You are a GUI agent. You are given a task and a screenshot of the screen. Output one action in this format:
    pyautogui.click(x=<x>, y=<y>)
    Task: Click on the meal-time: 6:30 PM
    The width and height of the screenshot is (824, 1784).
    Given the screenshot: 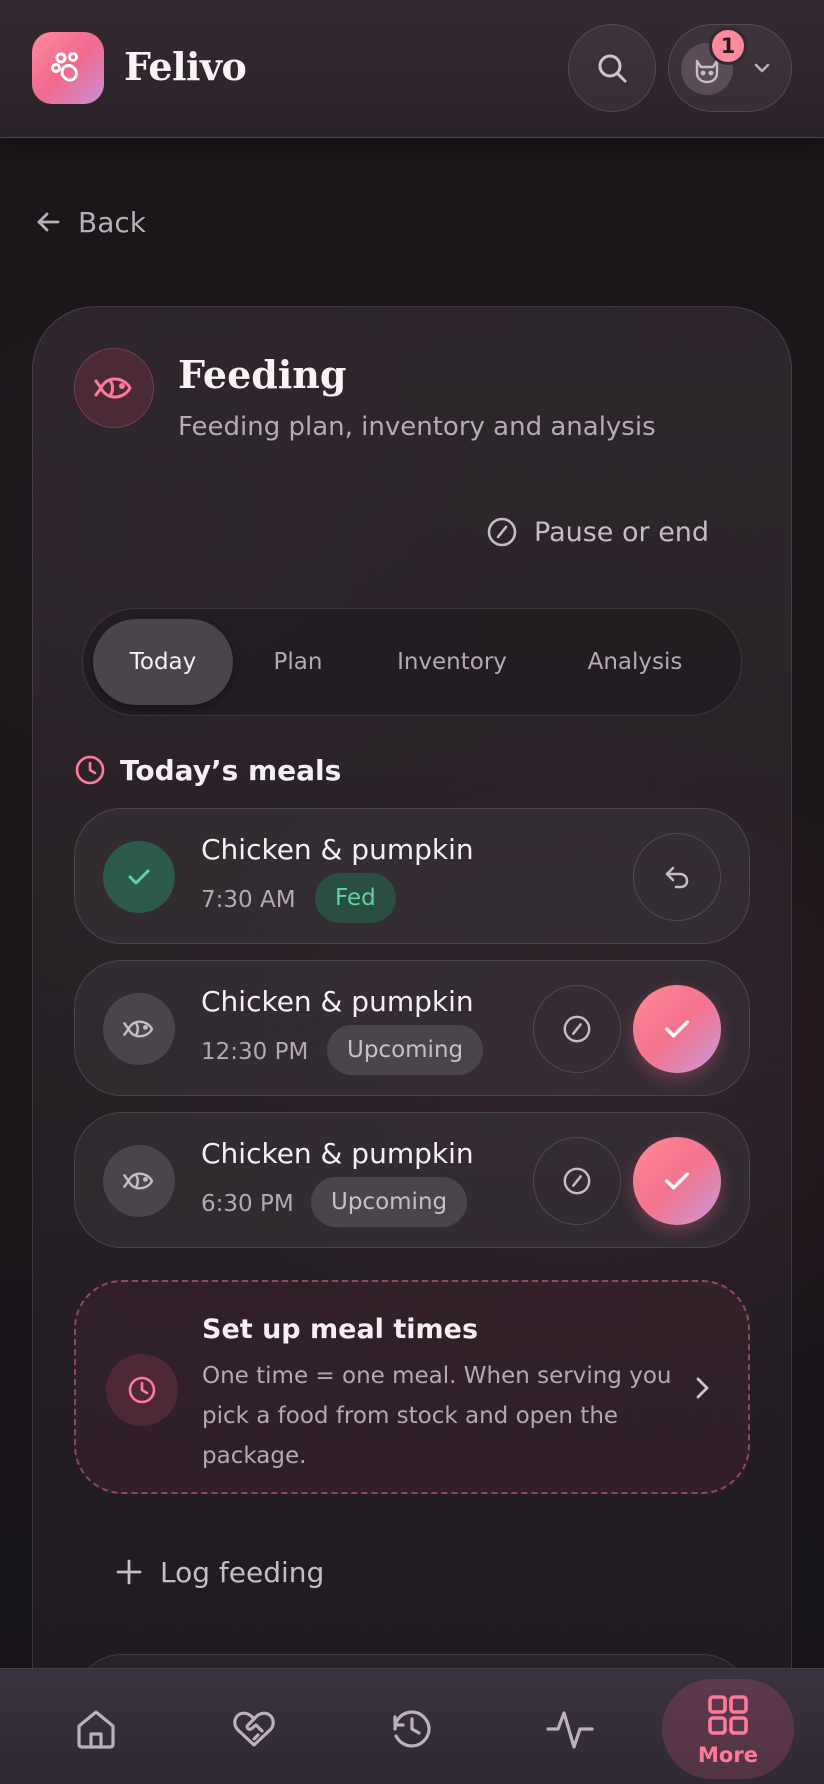 What is the action you would take?
    pyautogui.click(x=247, y=1204)
    